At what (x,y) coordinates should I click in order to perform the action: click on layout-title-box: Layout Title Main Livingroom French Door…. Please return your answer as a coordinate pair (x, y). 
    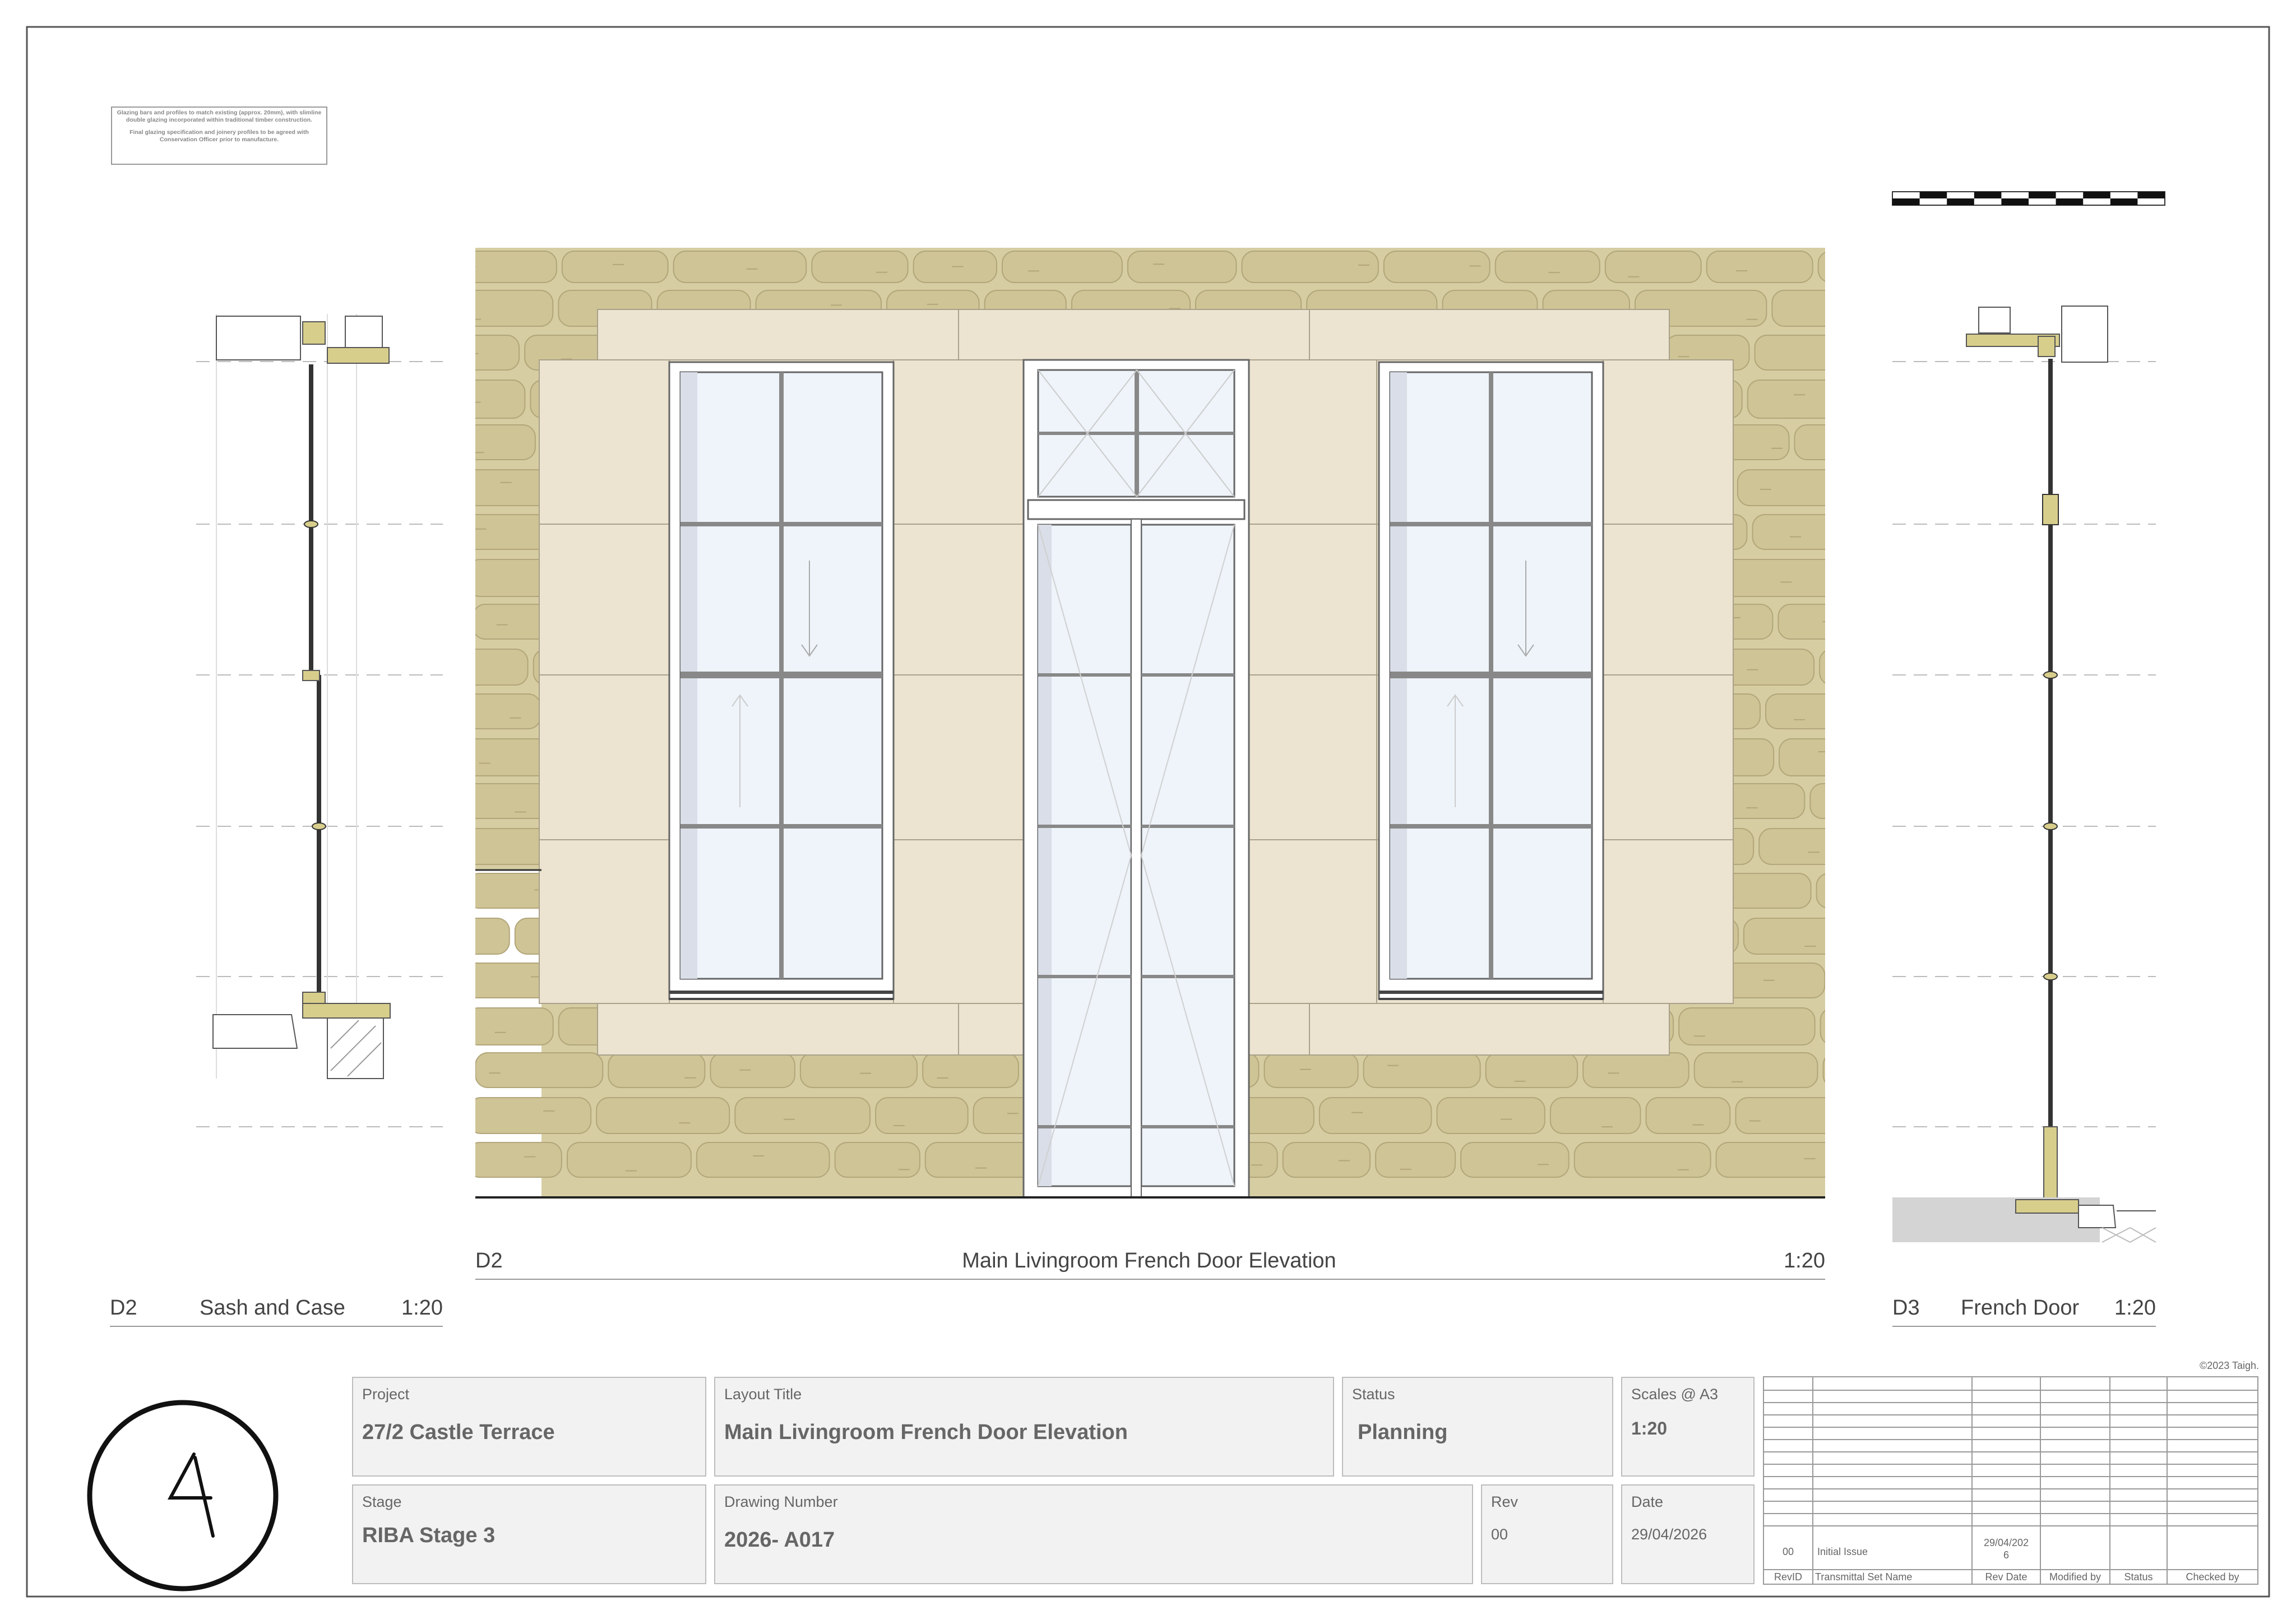
    Looking at the image, I should click on (1024, 1427).